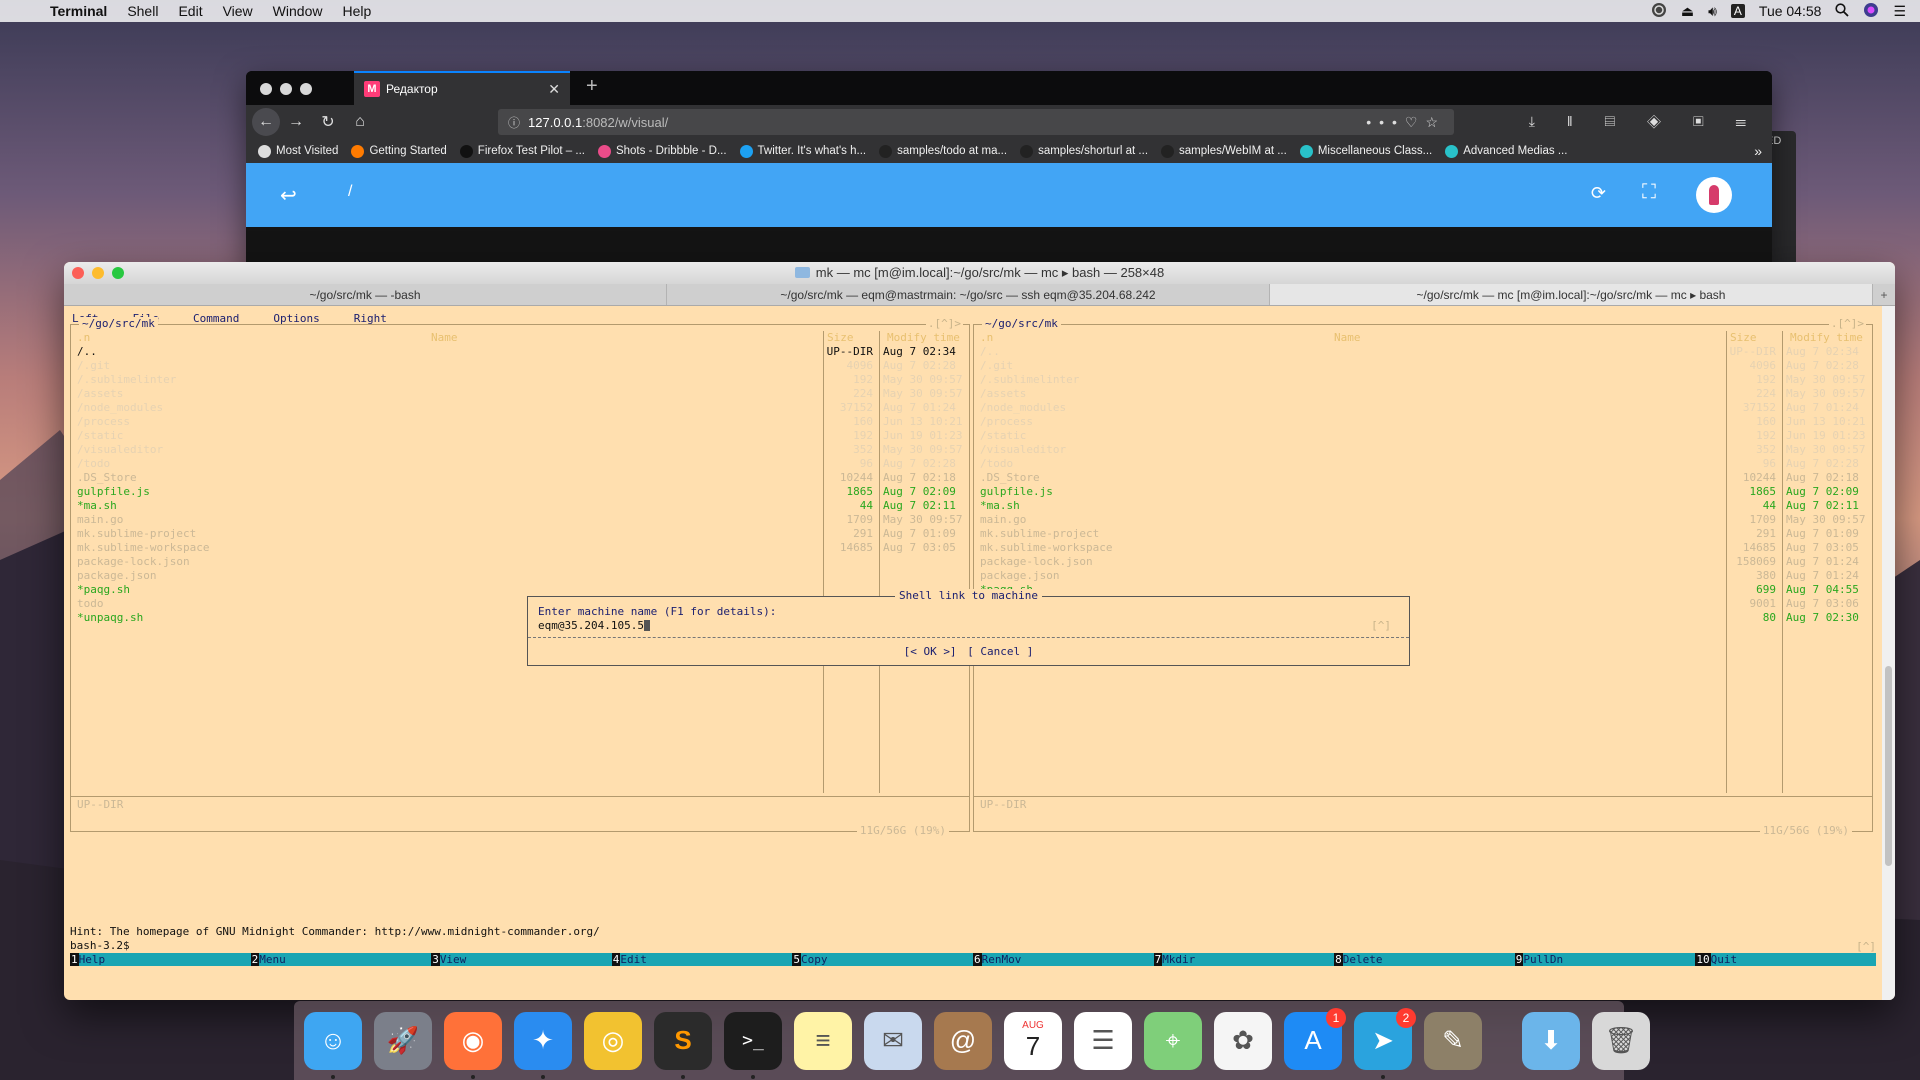 This screenshot has height=1080, width=1920. What do you see at coordinates (520, 408) in the screenshot?
I see `file-row: /node_modules 37152 Aug 7 01:24` at bounding box center [520, 408].